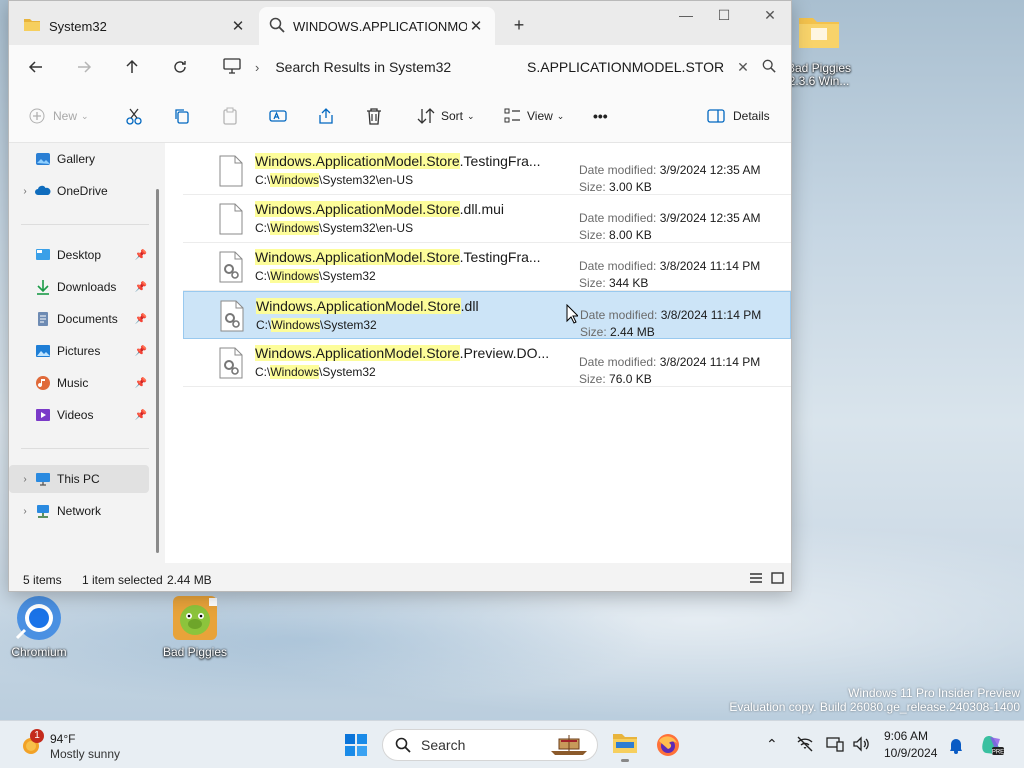 This screenshot has width=1024, height=768. I want to click on chevron-up-icon: ⌃, so click(772, 744).